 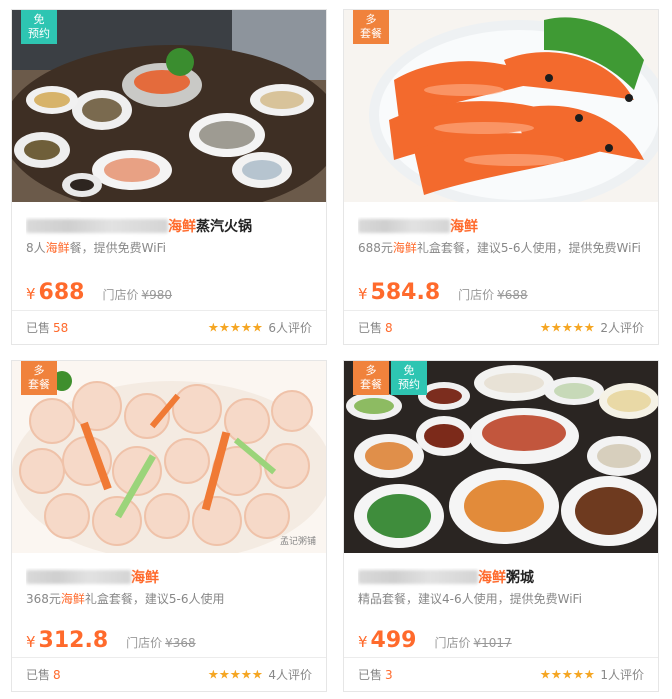 I want to click on original-price: ¥688, so click(x=512, y=295).